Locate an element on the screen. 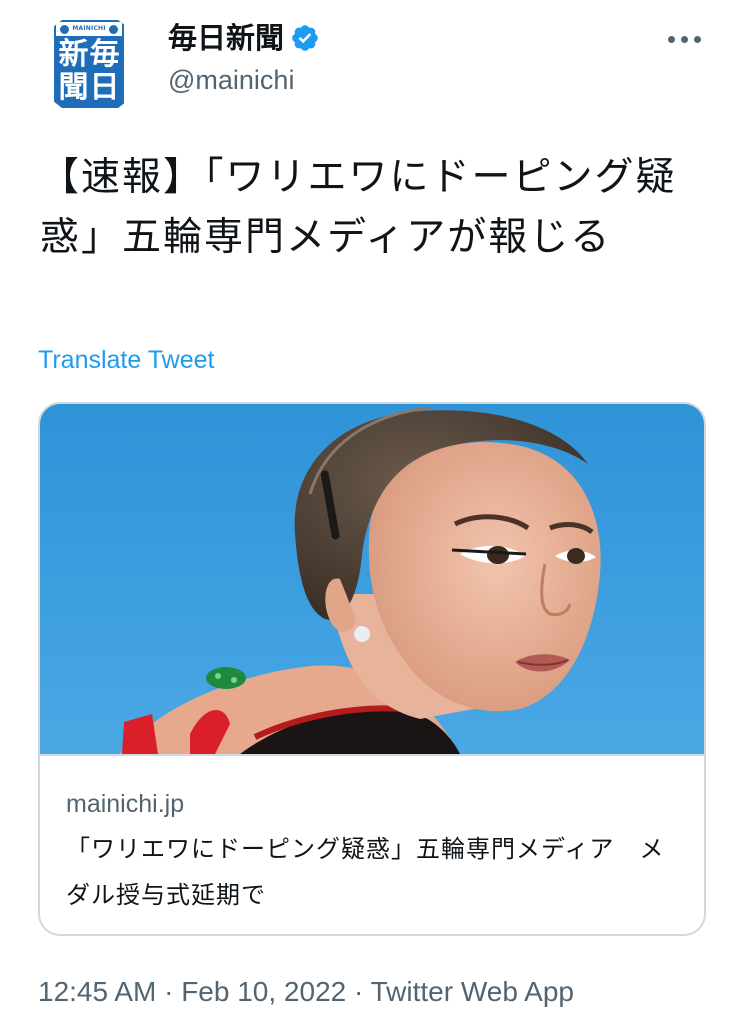 This screenshot has height=1012, width=744. author-handle: @mainichi is located at coordinates (231, 80).